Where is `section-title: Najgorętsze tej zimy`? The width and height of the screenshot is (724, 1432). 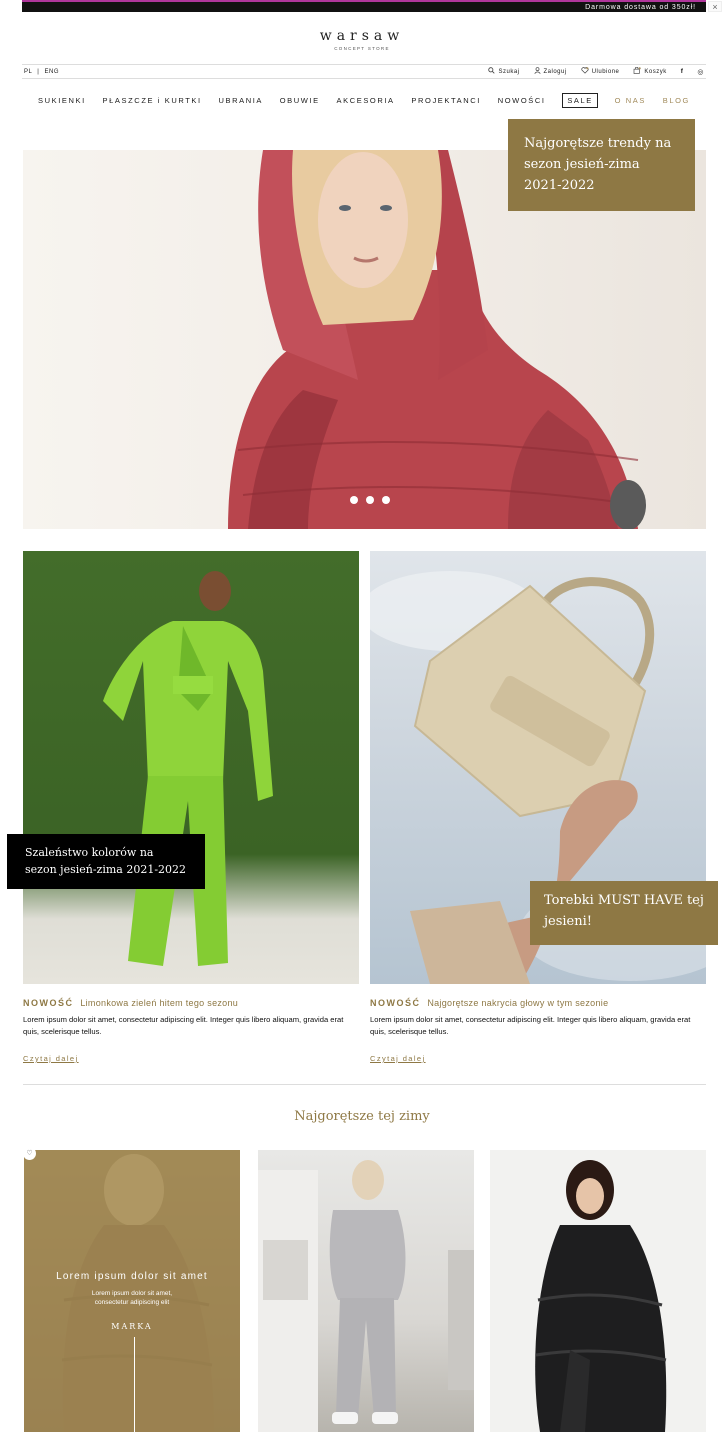 section-title: Najgorętsze tej zimy is located at coordinates (362, 1116).